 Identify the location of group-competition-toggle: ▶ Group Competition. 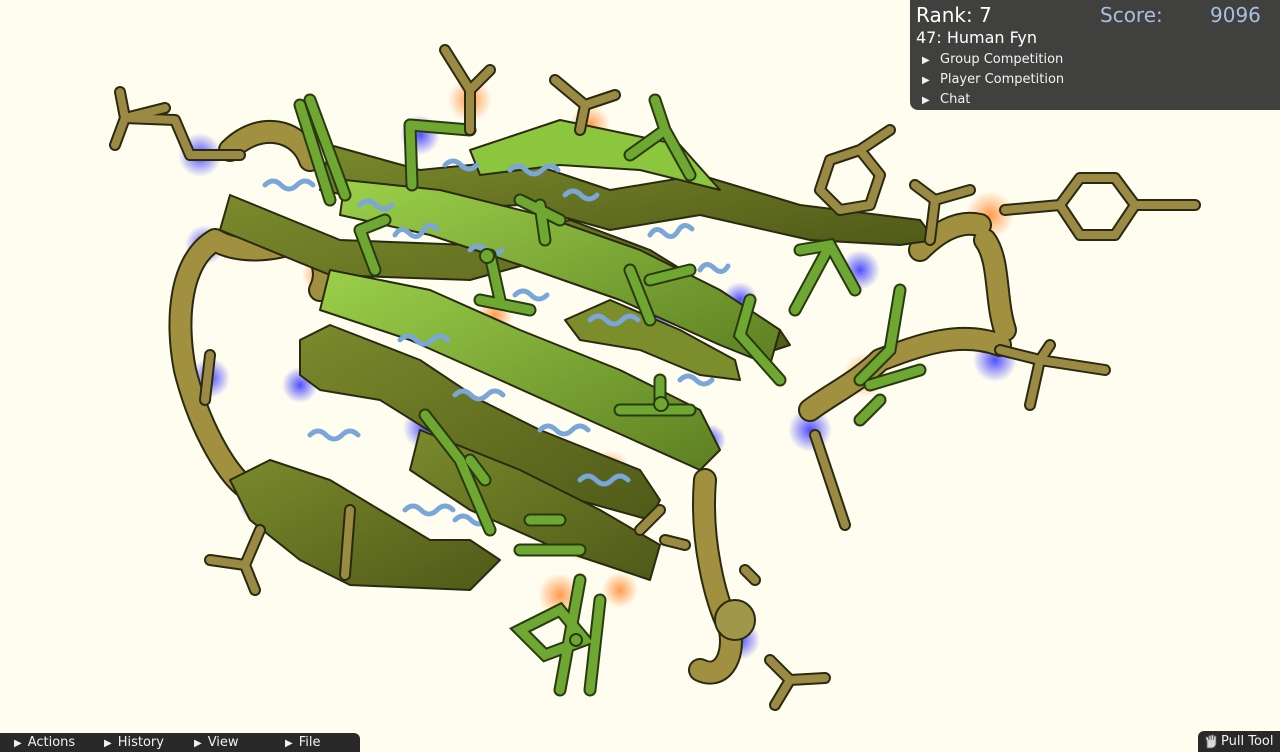
(992, 60).